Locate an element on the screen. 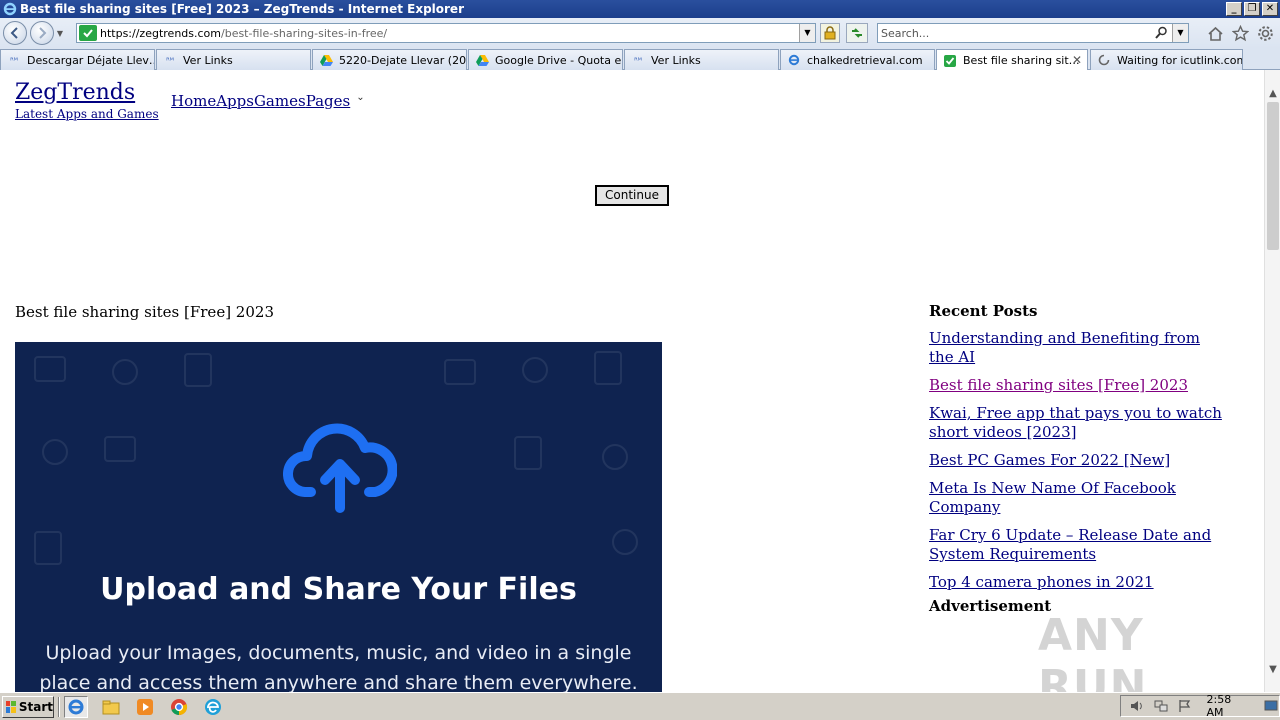  url-path: /best-file-sharing-sites-in-free/ is located at coordinates (304, 33).